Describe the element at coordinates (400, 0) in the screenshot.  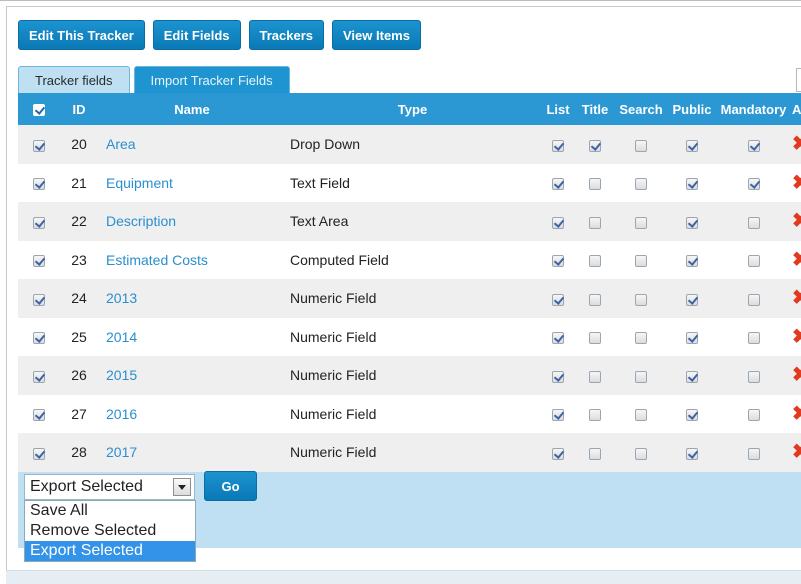
I see `top-border` at that location.